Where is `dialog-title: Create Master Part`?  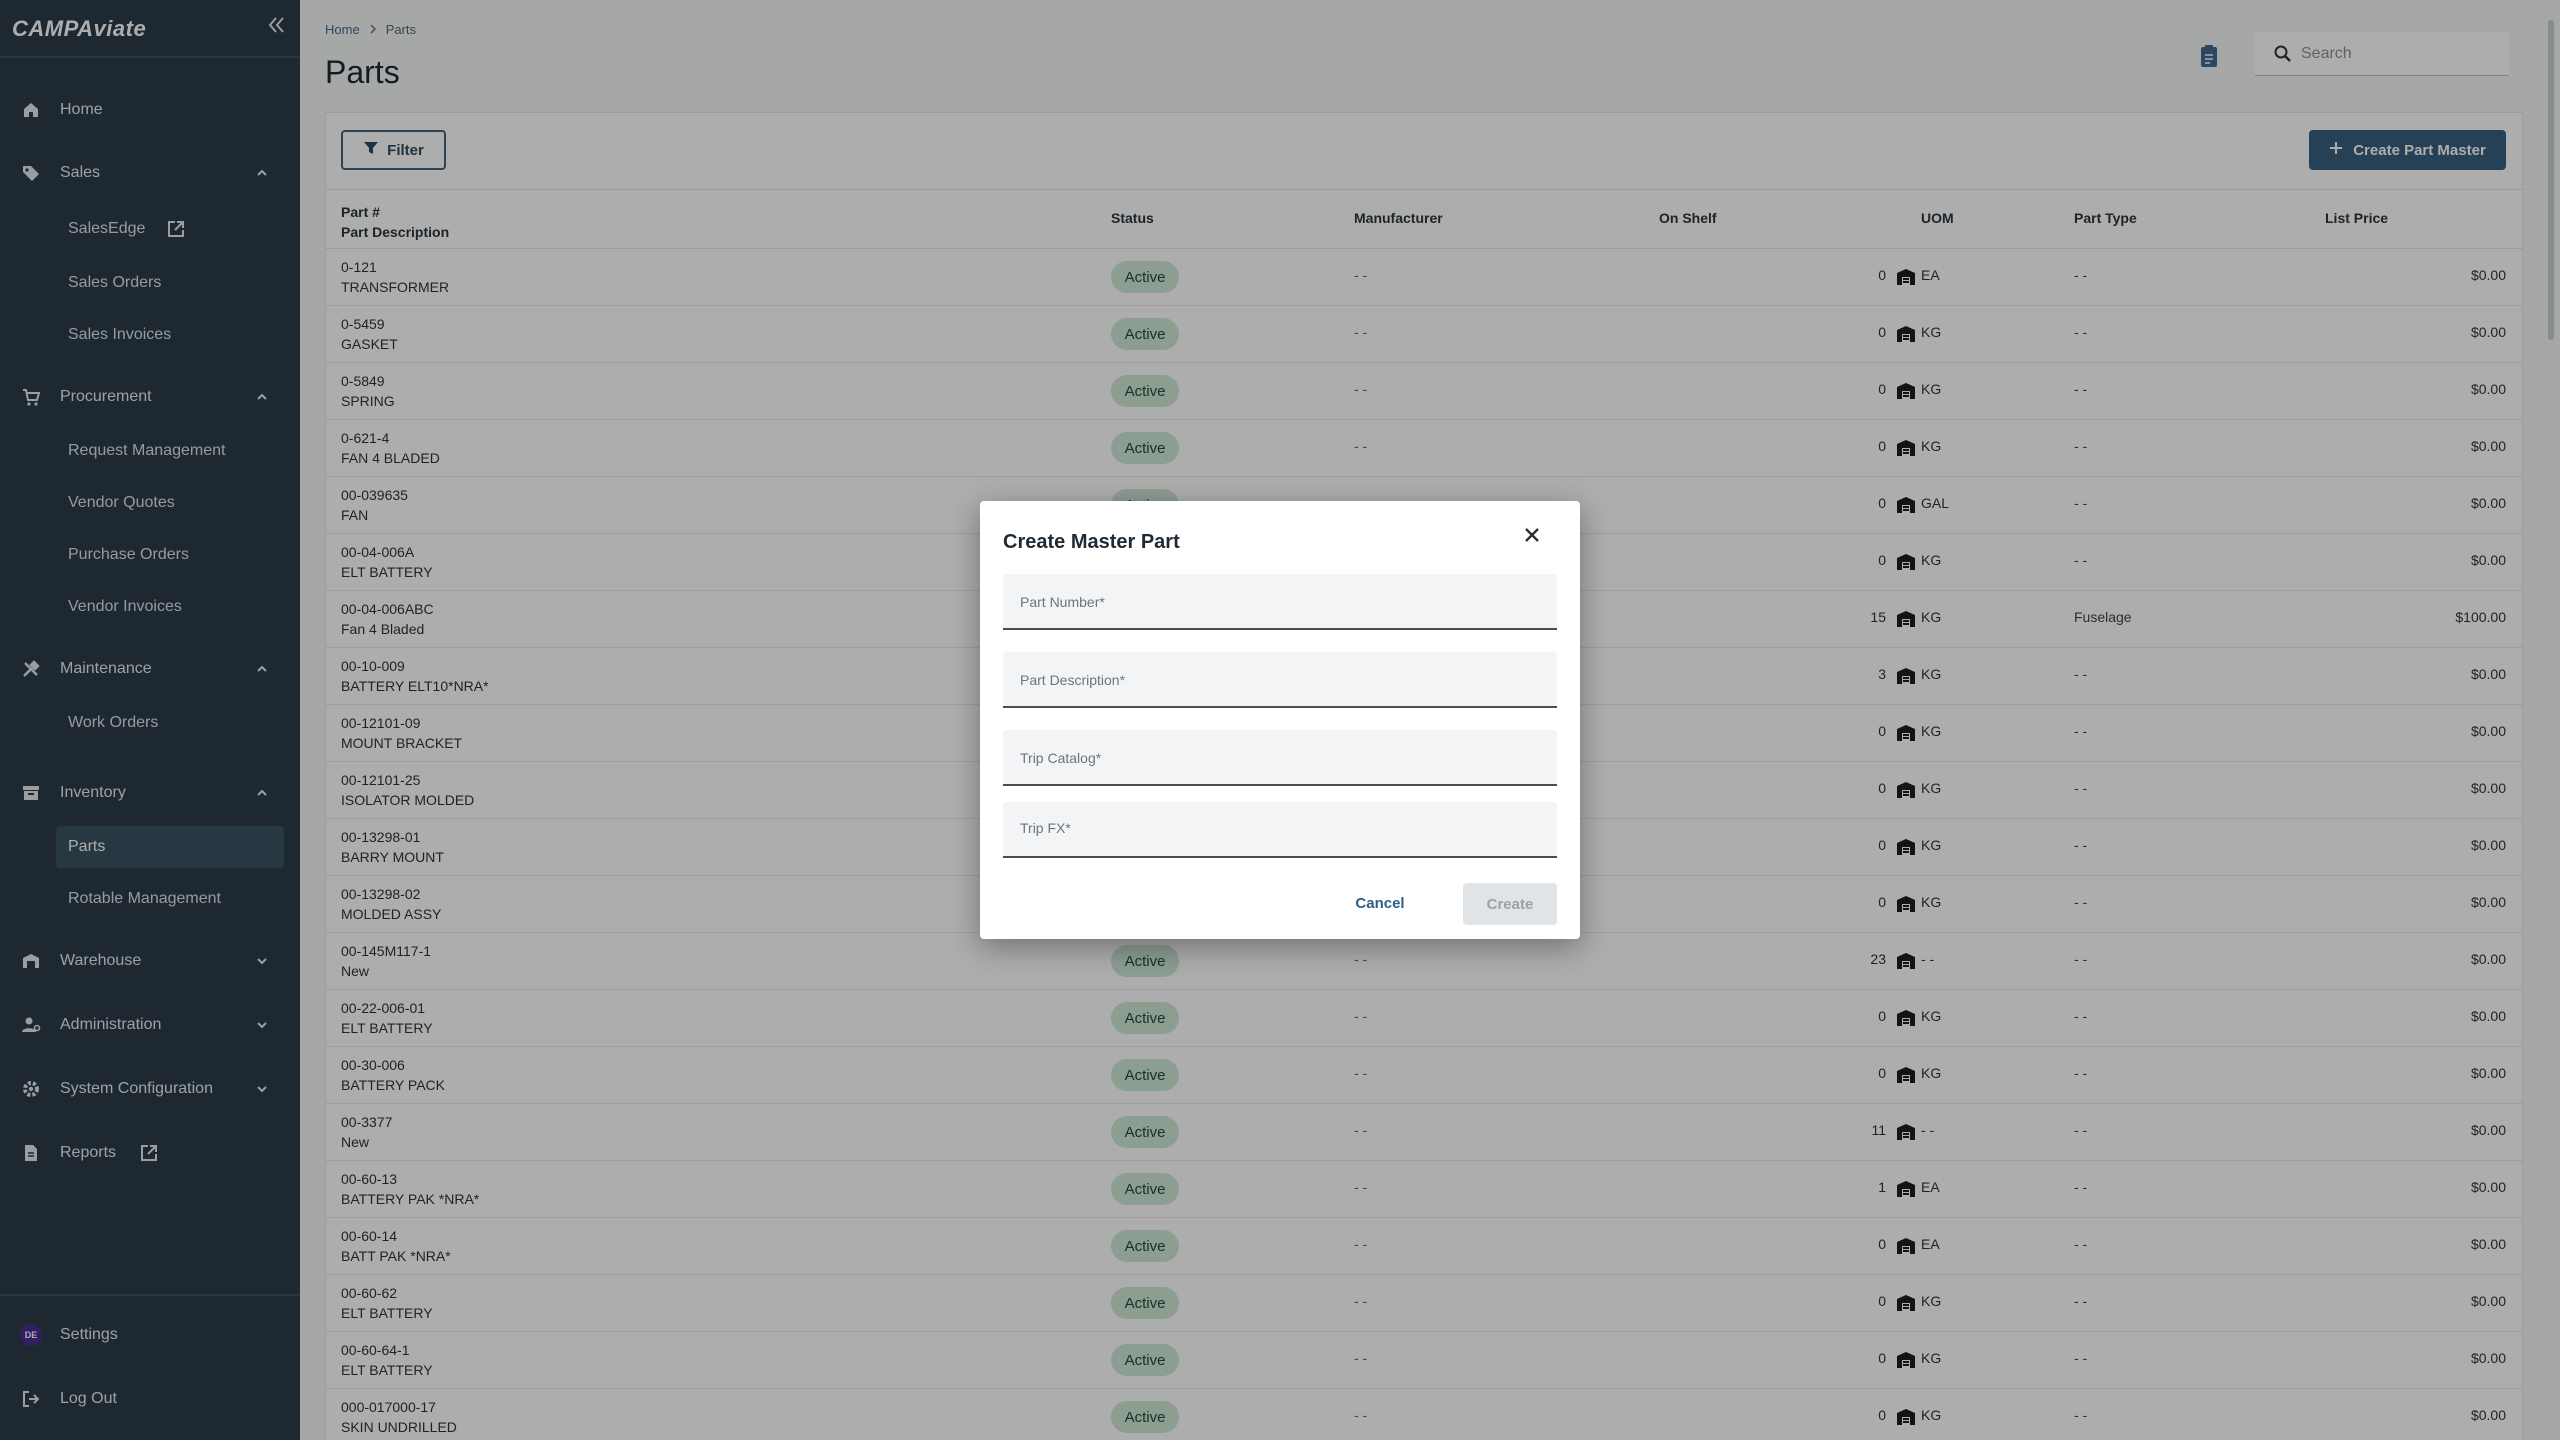 dialog-title: Create Master Part is located at coordinates (1091, 542).